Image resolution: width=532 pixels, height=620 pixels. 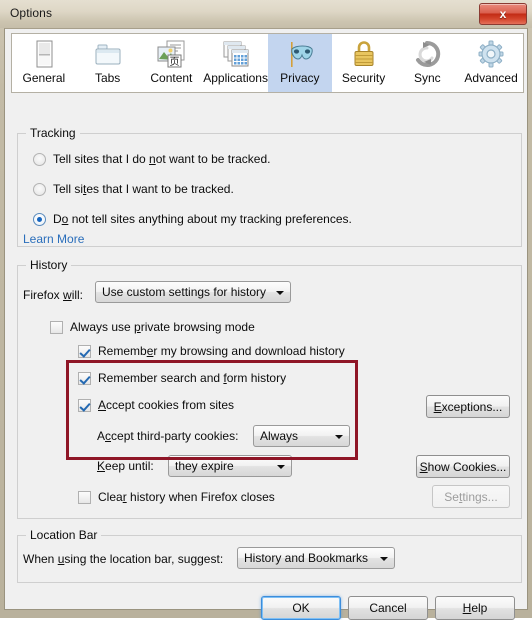 I want to click on padlock-icon, so click(x=364, y=54).